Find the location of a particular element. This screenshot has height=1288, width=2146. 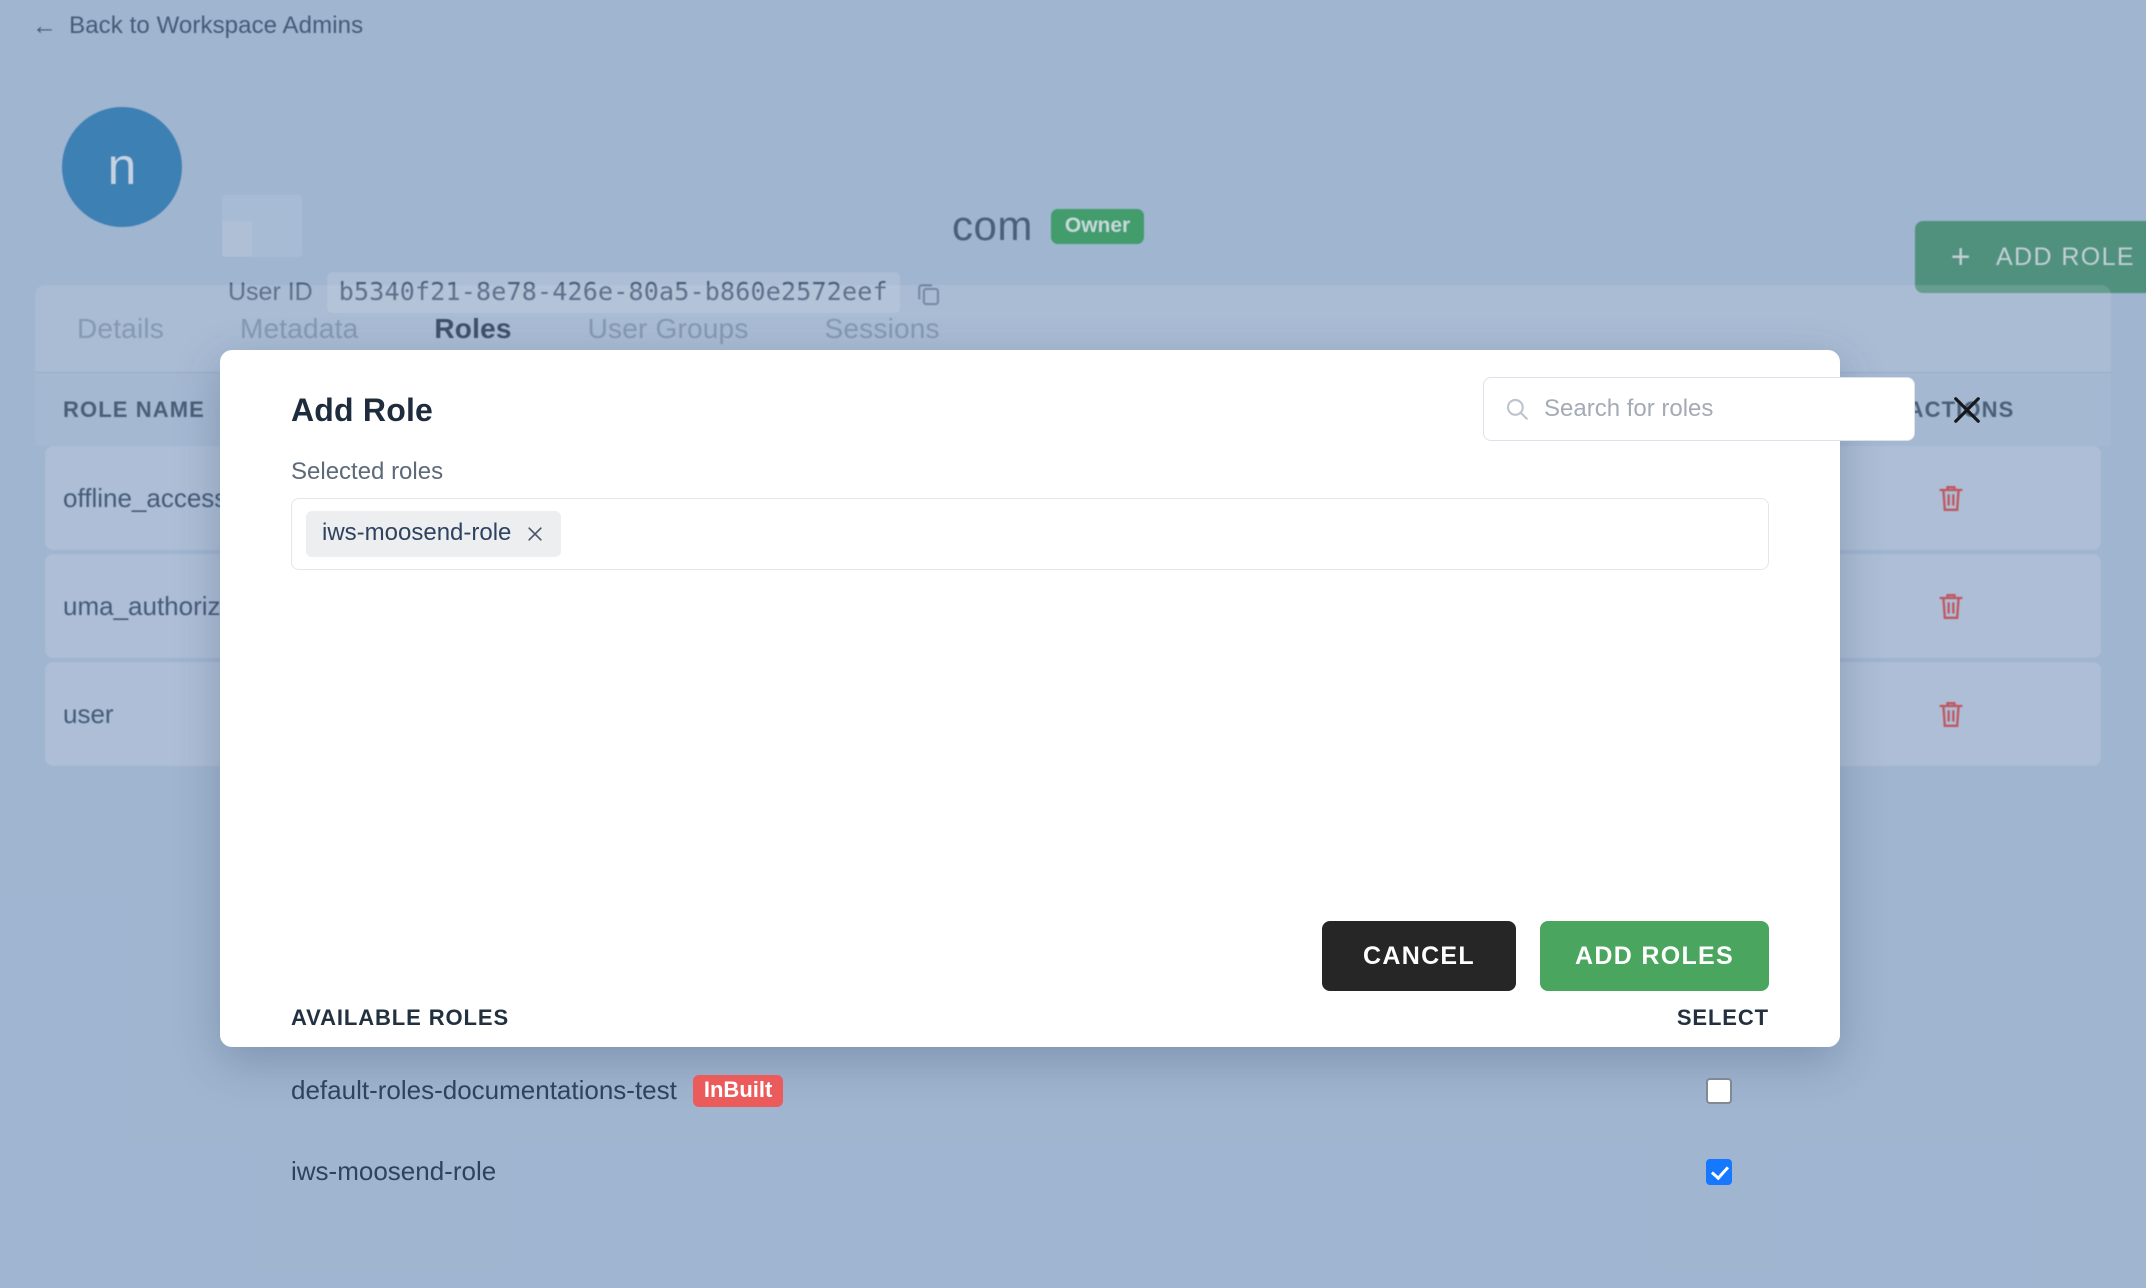

available-role-name-wrap: iws-moosend-role is located at coordinates (393, 1171).